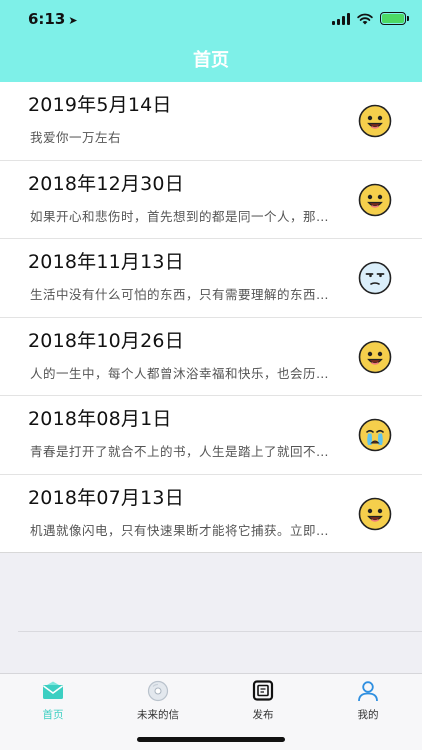 This screenshot has width=422, height=750. What do you see at coordinates (100, 105) in the screenshot?
I see `entry-date: 2019年5月14日` at bounding box center [100, 105].